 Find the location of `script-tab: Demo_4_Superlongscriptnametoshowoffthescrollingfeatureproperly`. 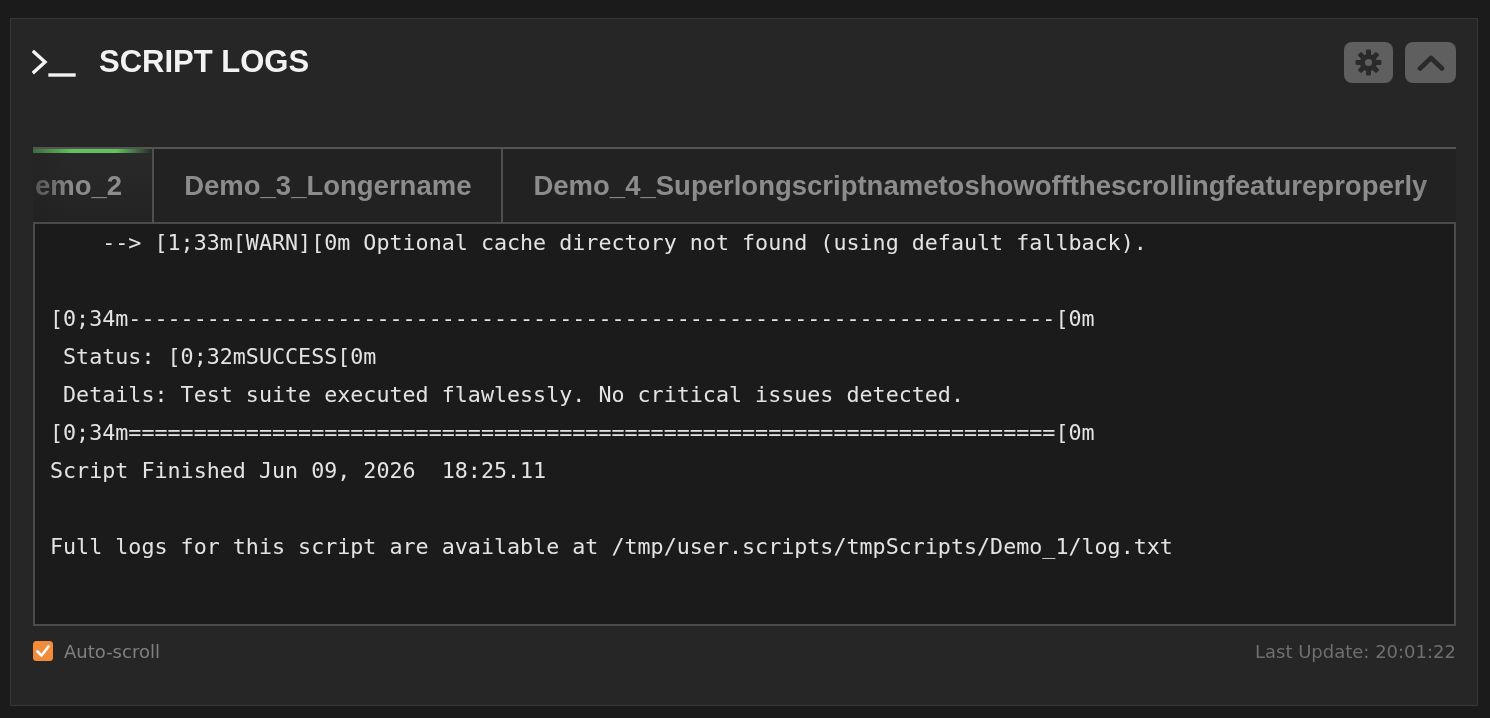

script-tab: Demo_4_Superlongscriptnametoshowoffthescrollingfeatureproperly is located at coordinates (979, 185).